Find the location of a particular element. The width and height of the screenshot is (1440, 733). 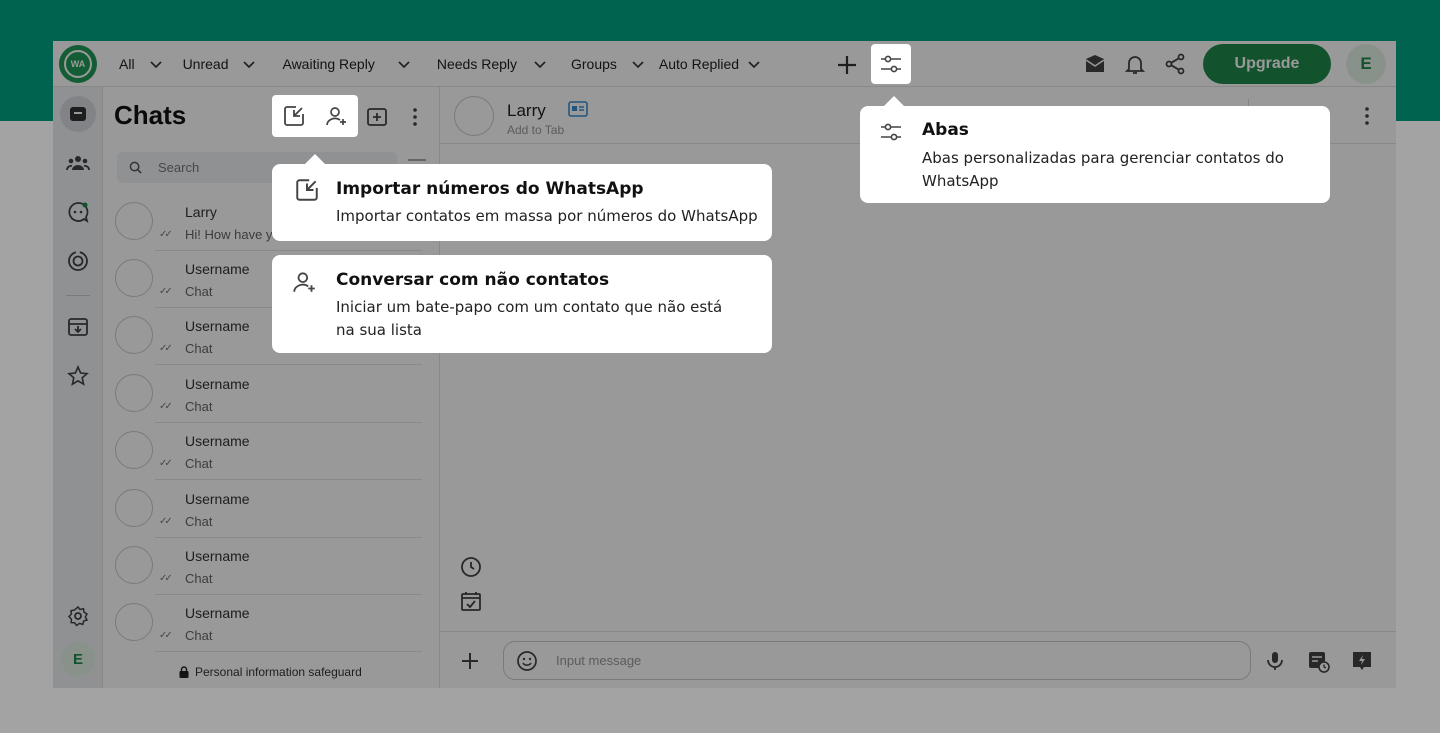

tooltip-title: Conversar com não contatos is located at coordinates (473, 280).